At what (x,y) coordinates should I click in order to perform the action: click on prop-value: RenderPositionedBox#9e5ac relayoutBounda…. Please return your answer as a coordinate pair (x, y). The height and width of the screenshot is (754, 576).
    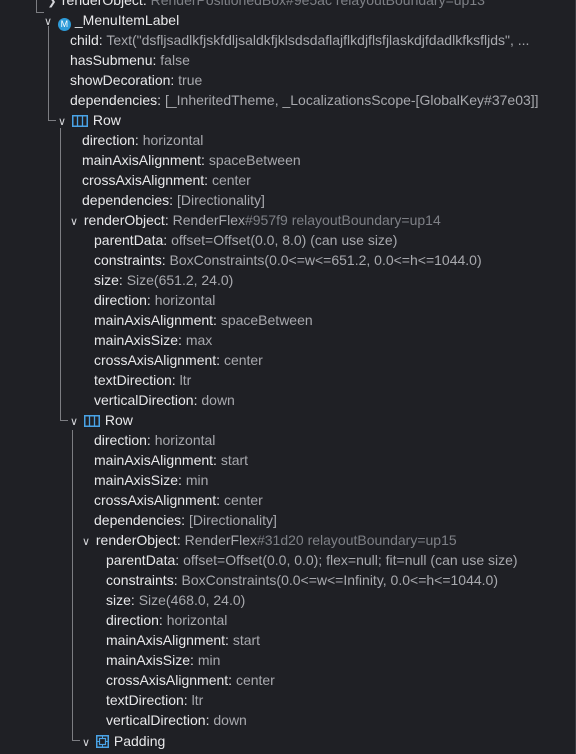
    Looking at the image, I should click on (317, 4).